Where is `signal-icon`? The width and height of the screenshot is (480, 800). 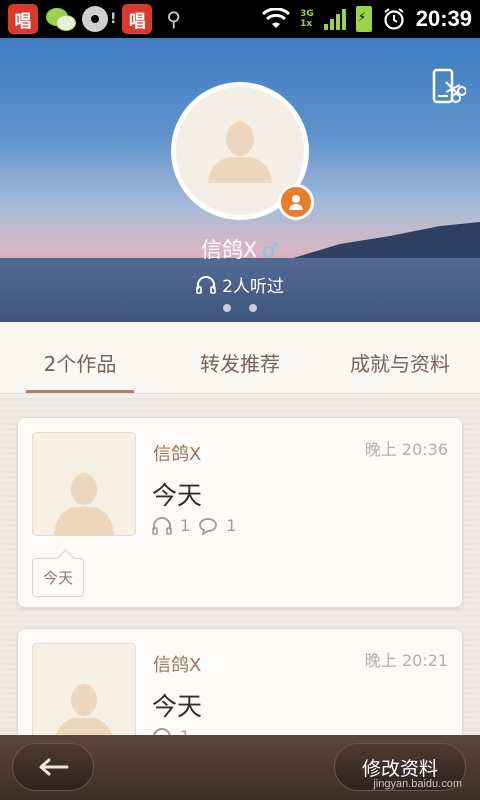 signal-icon is located at coordinates (334, 19).